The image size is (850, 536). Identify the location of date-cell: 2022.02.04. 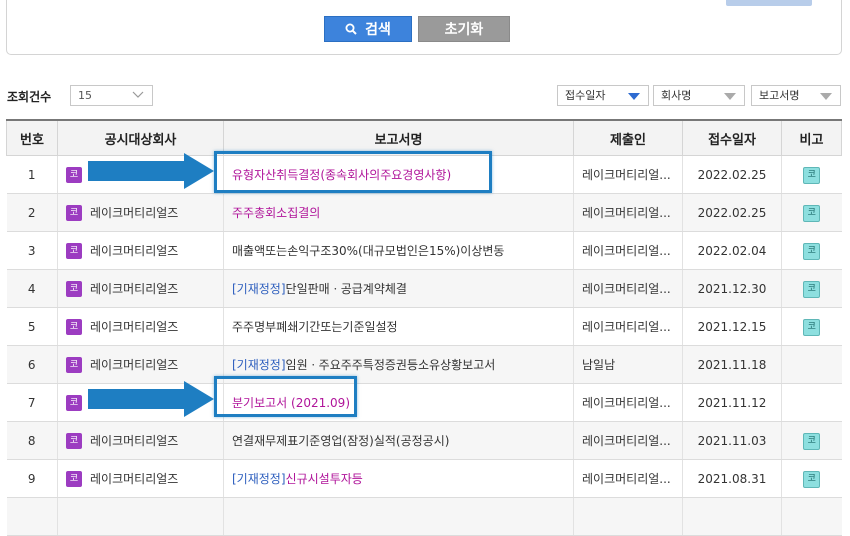
(732, 250).